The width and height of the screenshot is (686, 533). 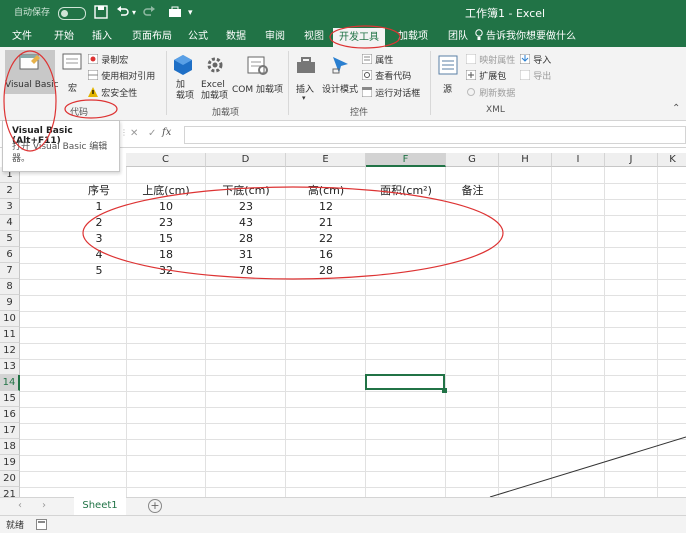 What do you see at coordinates (152, 133) in the screenshot?
I see `enter-icon: ✓` at bounding box center [152, 133].